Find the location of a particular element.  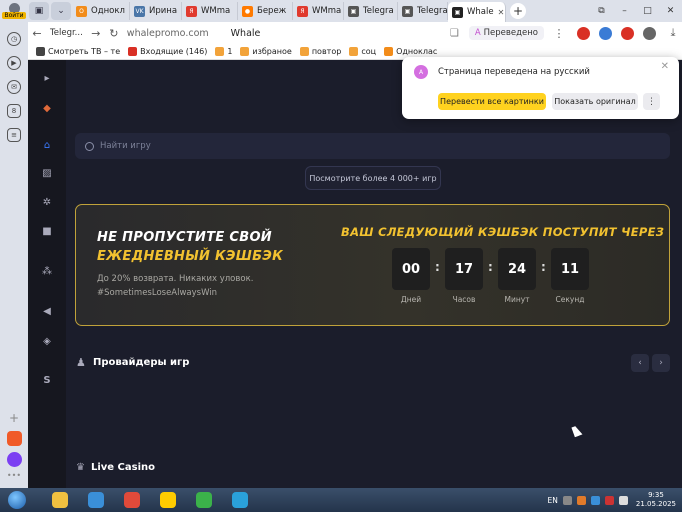

tab-label: Whale is located at coordinates (480, 12).